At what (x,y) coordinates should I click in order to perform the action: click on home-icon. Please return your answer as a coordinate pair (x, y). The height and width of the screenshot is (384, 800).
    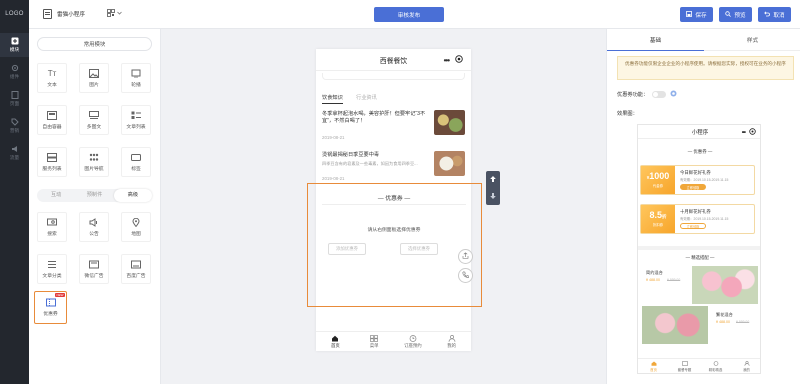
    Looking at the image, I should click on (335, 338).